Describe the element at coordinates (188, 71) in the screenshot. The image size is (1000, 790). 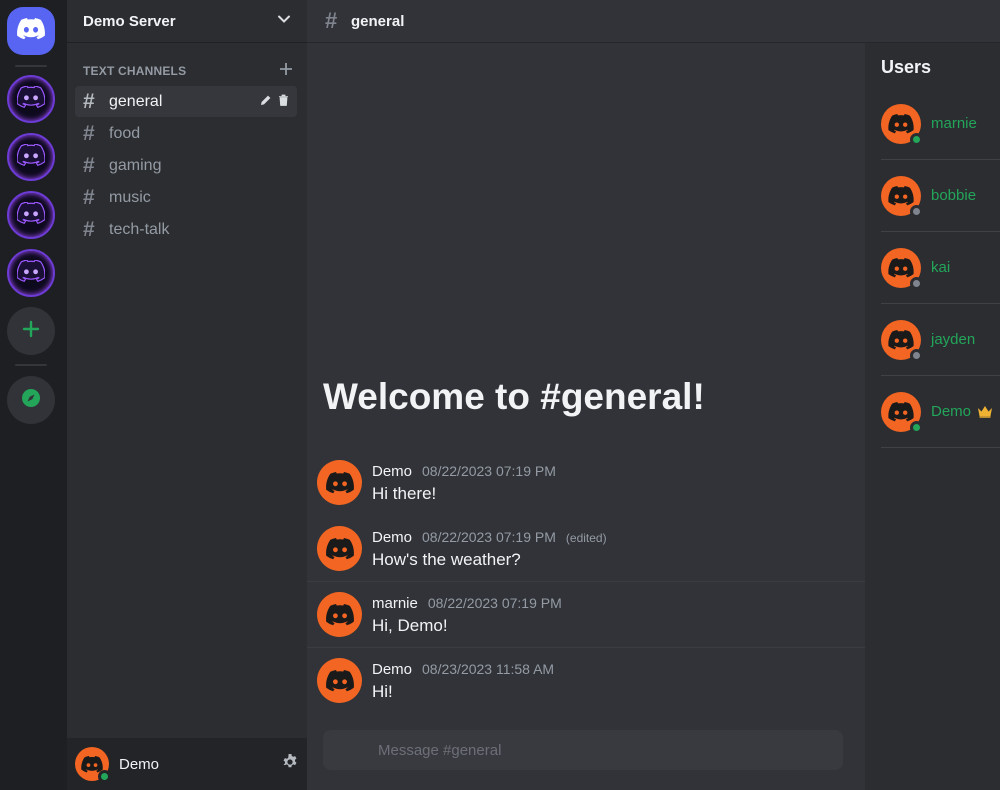
I see `channel-category: TEXT CHANNELS` at that location.